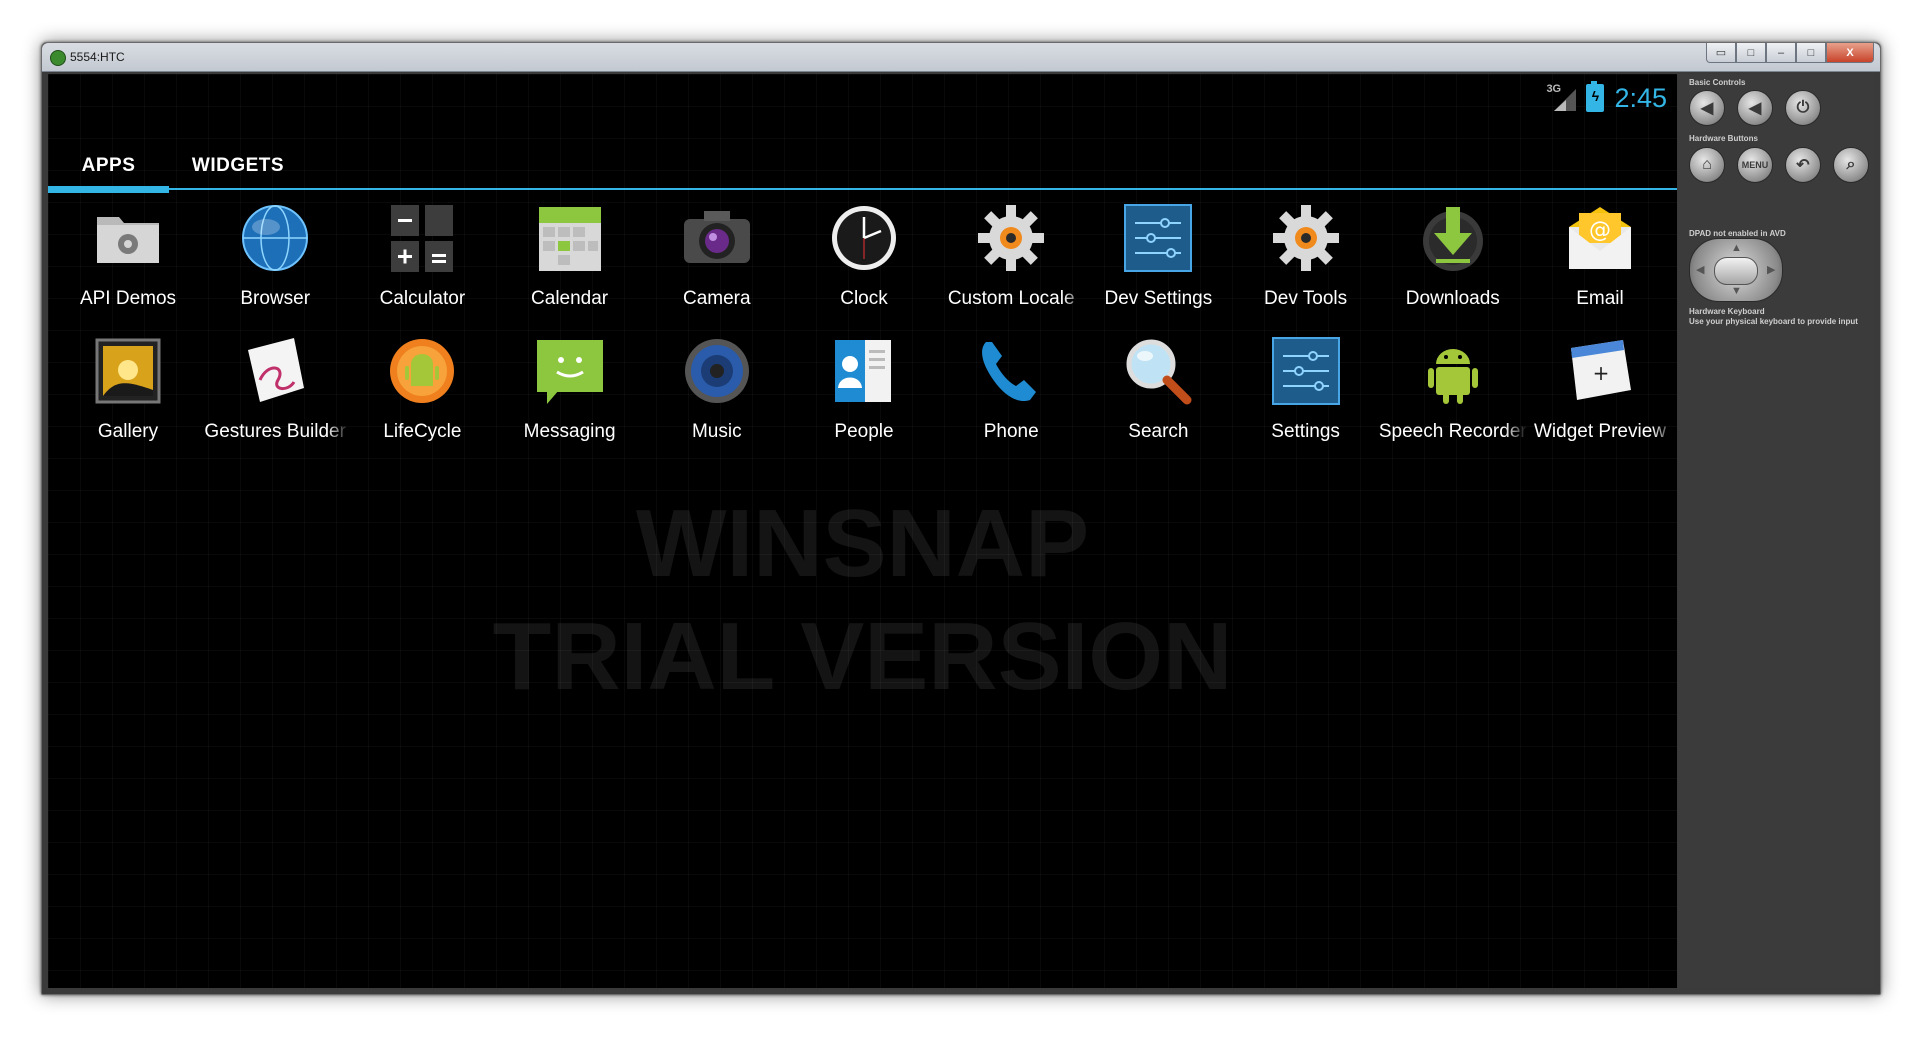  I want to click on back-button: ↶, so click(1803, 165).